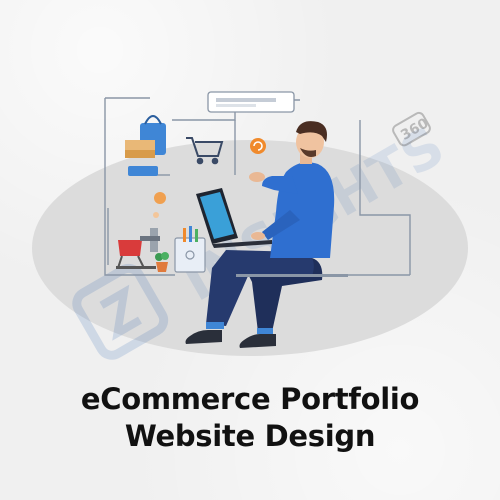  Describe the element at coordinates (250, 399) in the screenshot. I see `headline-line-1: eCommerce Portfolio` at that location.